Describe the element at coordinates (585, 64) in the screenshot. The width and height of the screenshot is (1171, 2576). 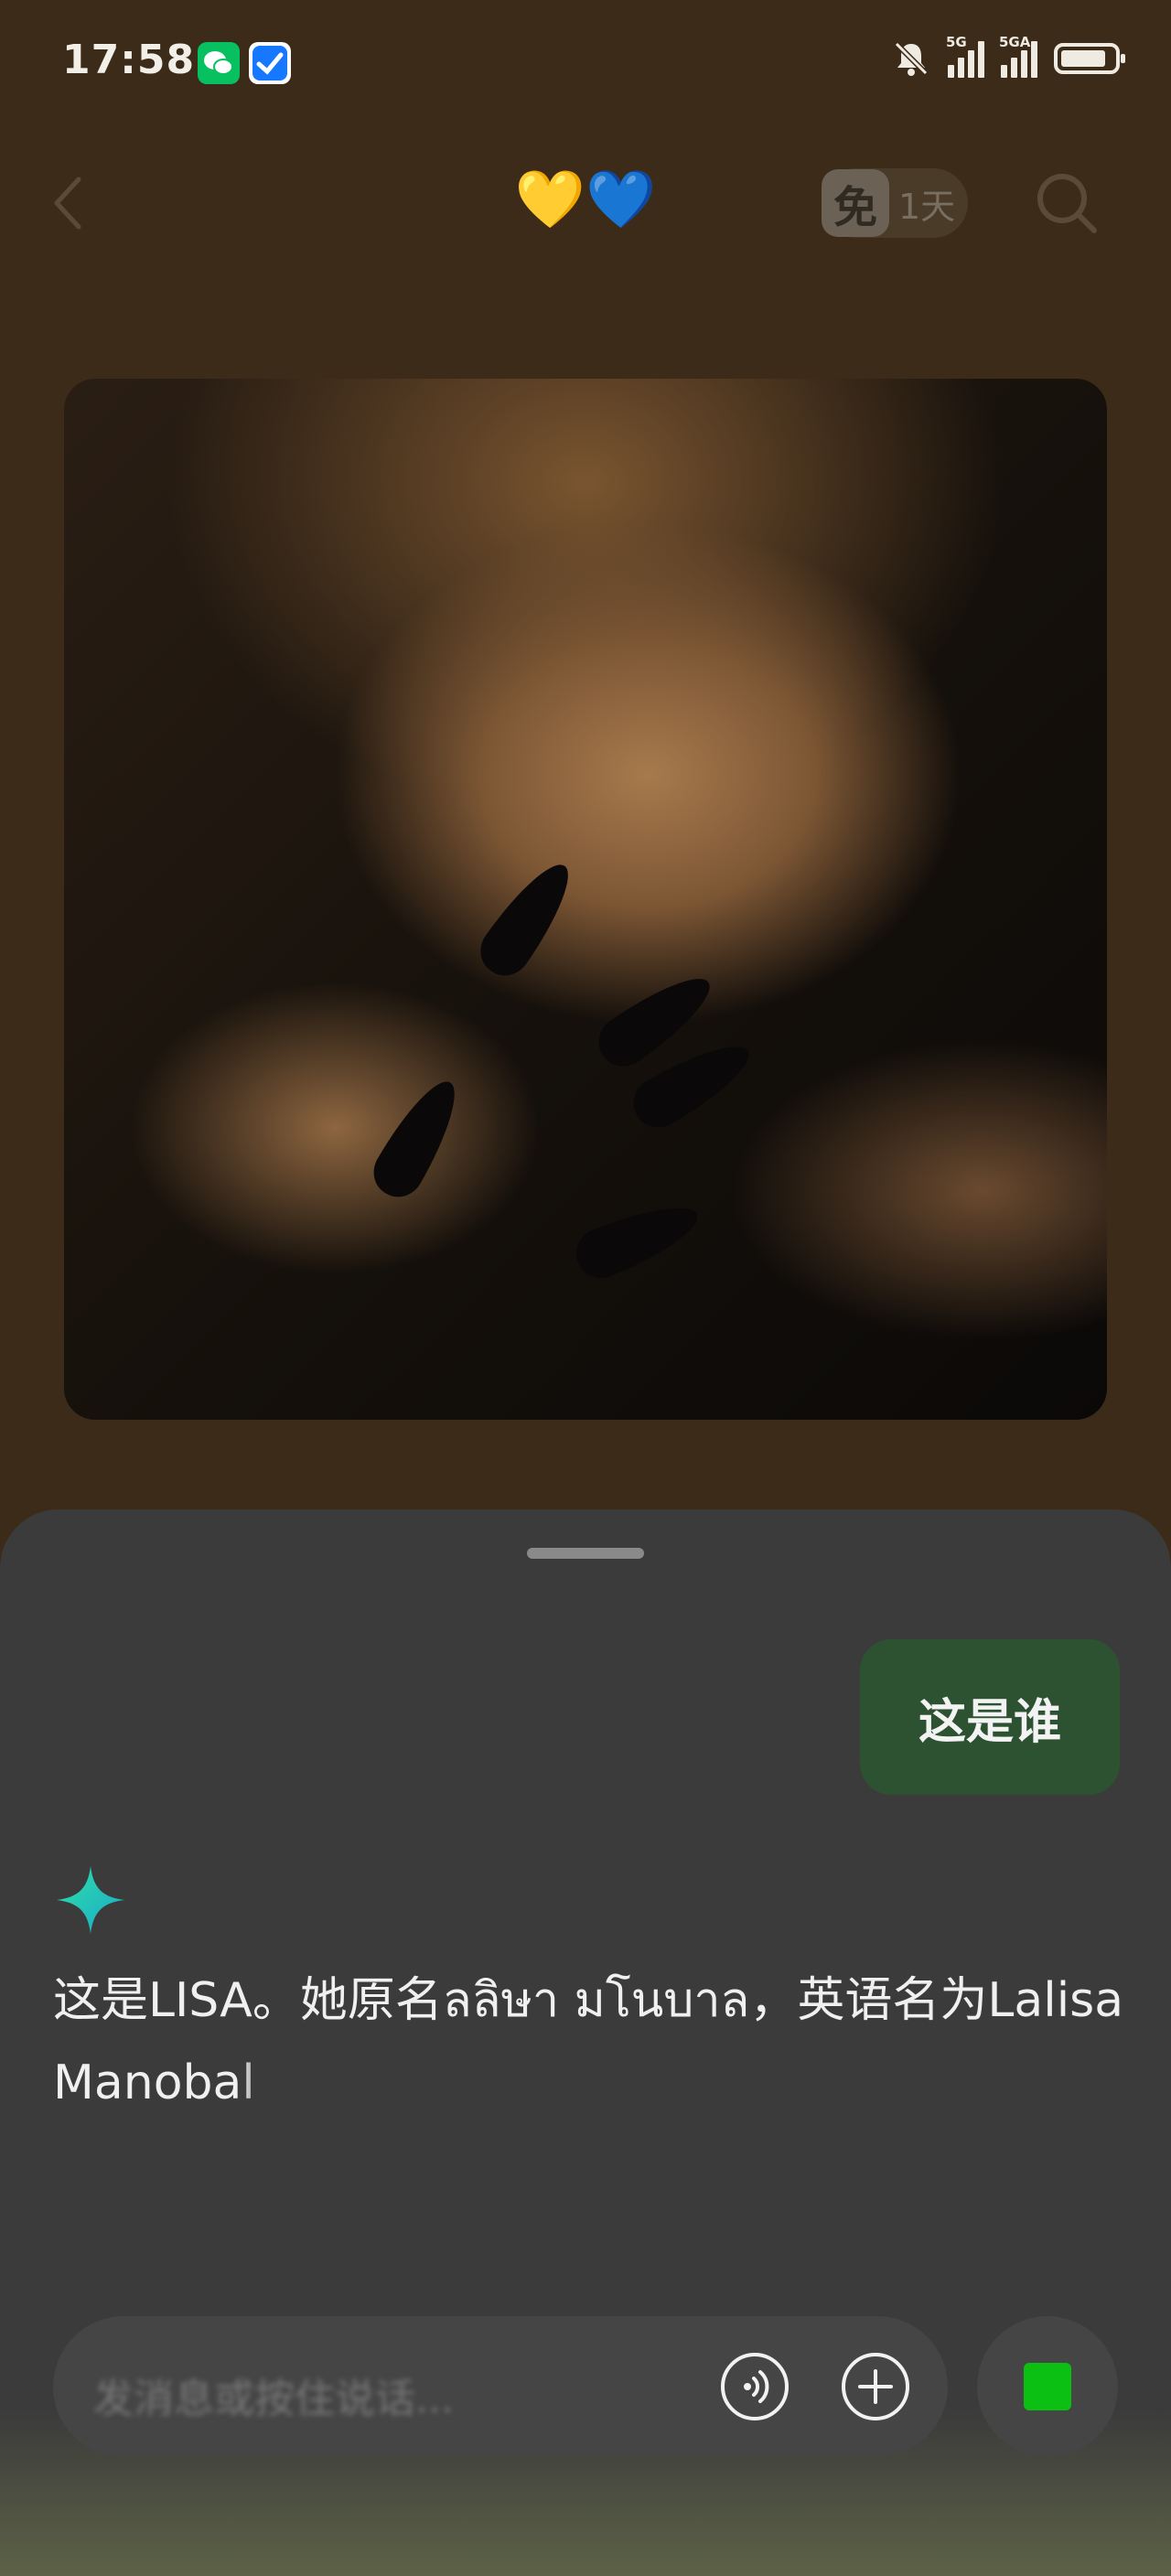
I see `status-bar: 17:58 5G 5GA` at that location.